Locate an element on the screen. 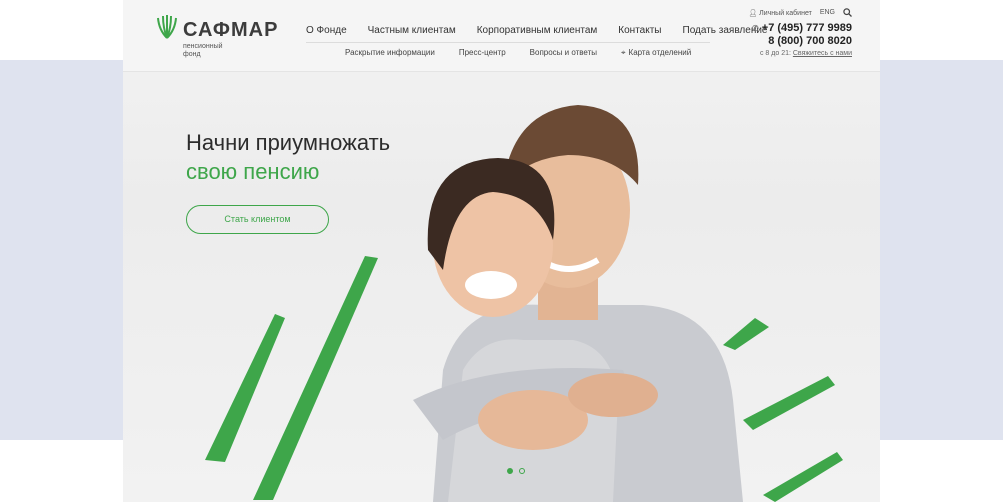  logo-subtitle: пенсионный фонд is located at coordinates (213, 51).